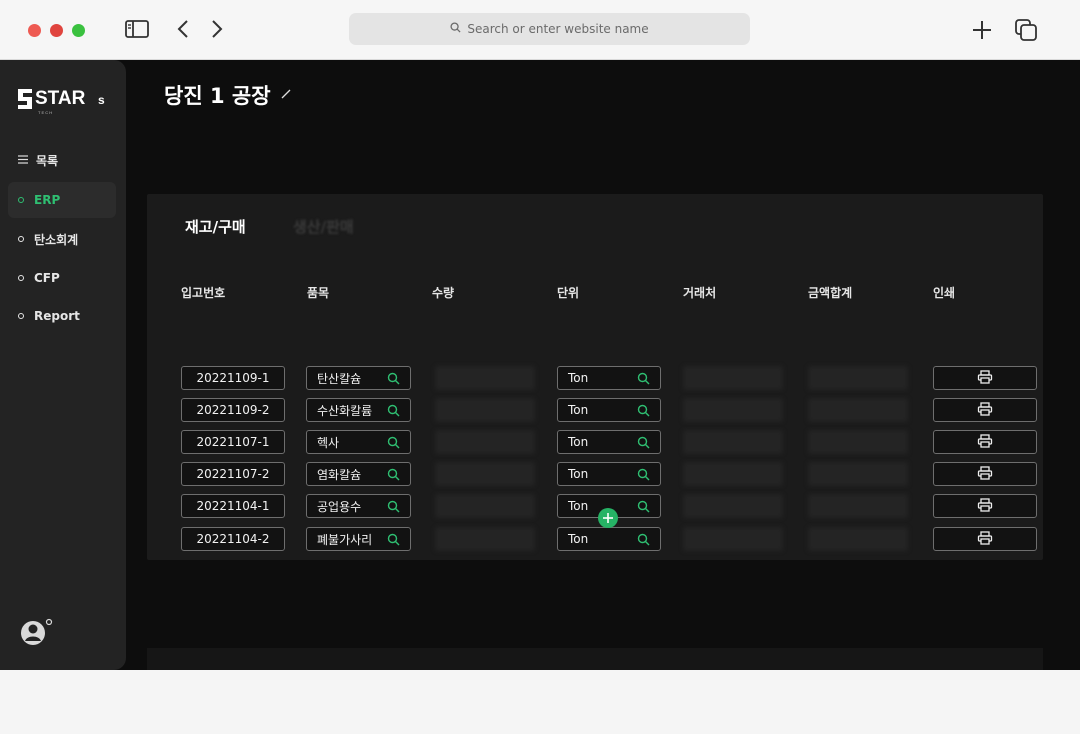 The width and height of the screenshot is (1080, 734). Describe the element at coordinates (358, 442) in the screenshot. I see `item-field: 헥사` at that location.